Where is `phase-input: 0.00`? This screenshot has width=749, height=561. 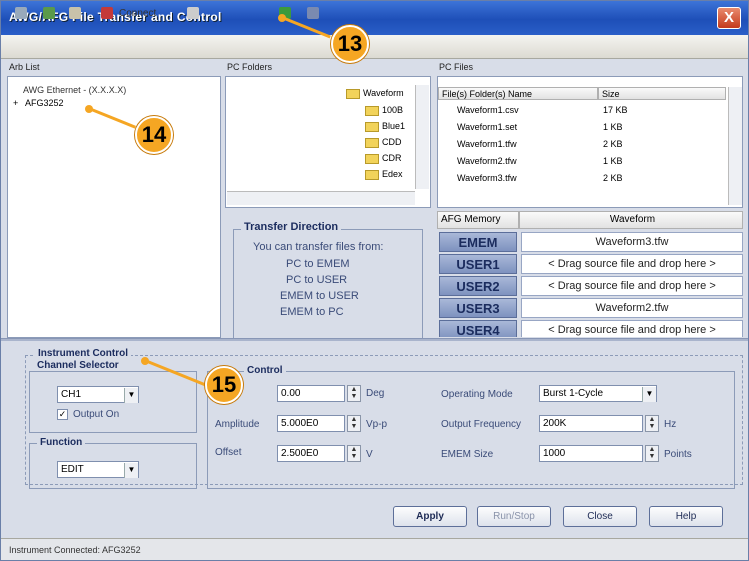 phase-input: 0.00 is located at coordinates (311, 393).